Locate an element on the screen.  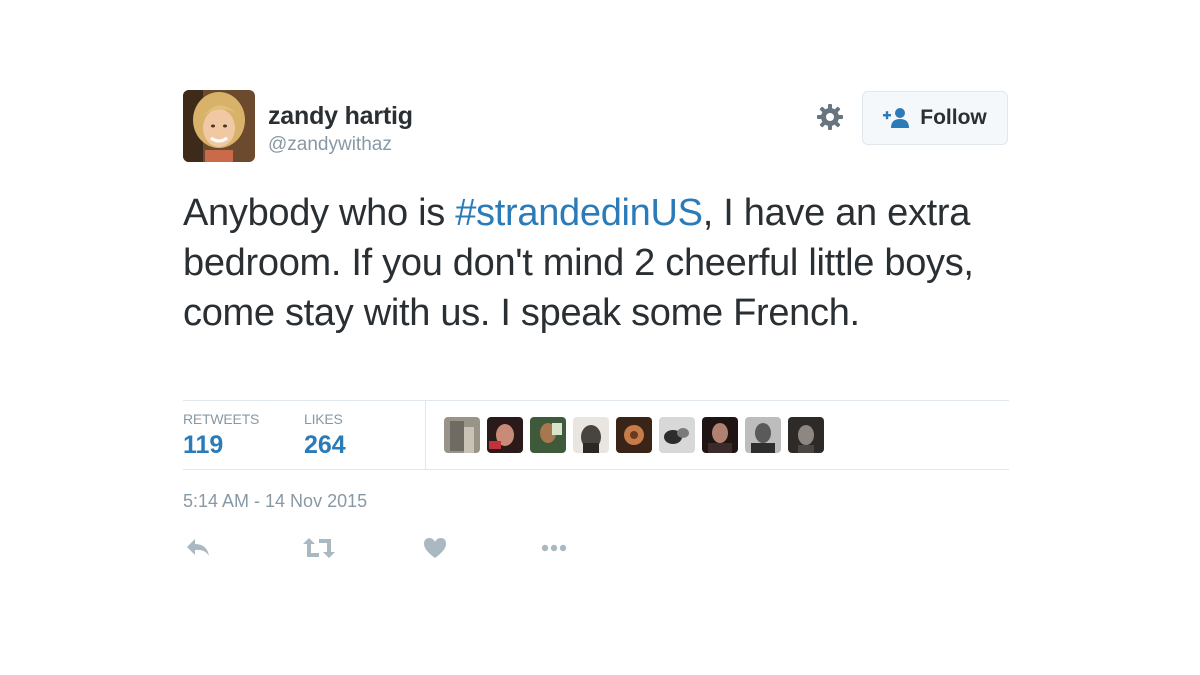
avatar is located at coordinates (219, 126).